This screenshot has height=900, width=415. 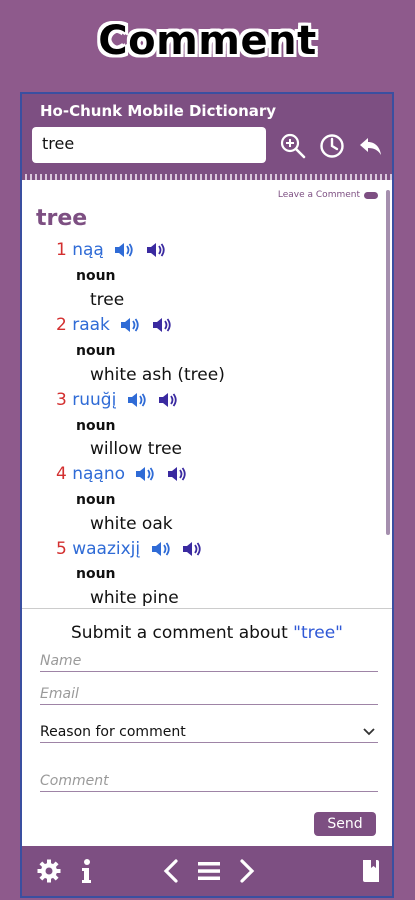 I want to click on next-icon, so click(x=247, y=871).